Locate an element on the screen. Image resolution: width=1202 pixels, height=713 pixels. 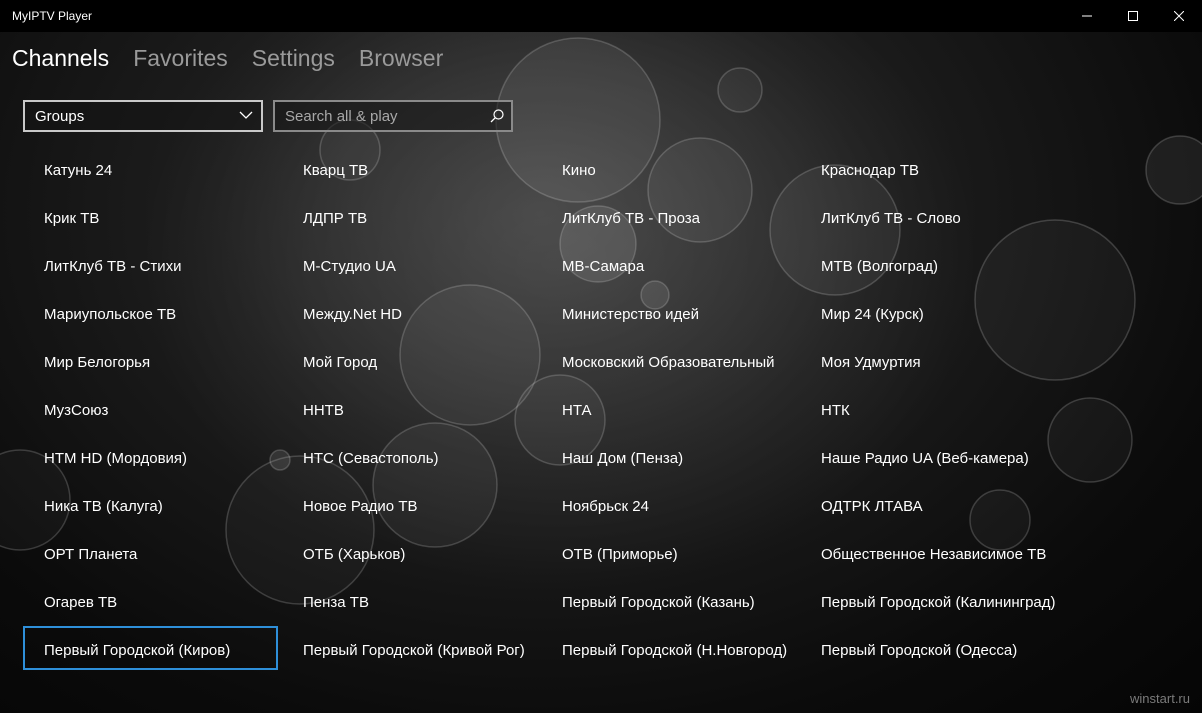
channel-item: МузСоюз is located at coordinates (150, 408).